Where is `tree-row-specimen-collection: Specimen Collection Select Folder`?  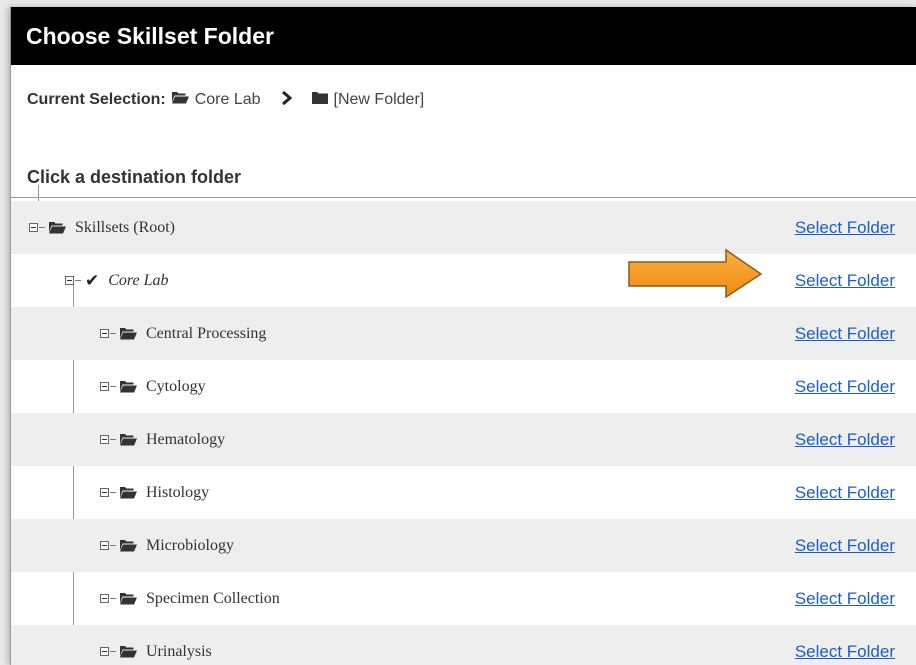
tree-row-specimen-collection: Specimen Collection Select Folder is located at coordinates (463, 598).